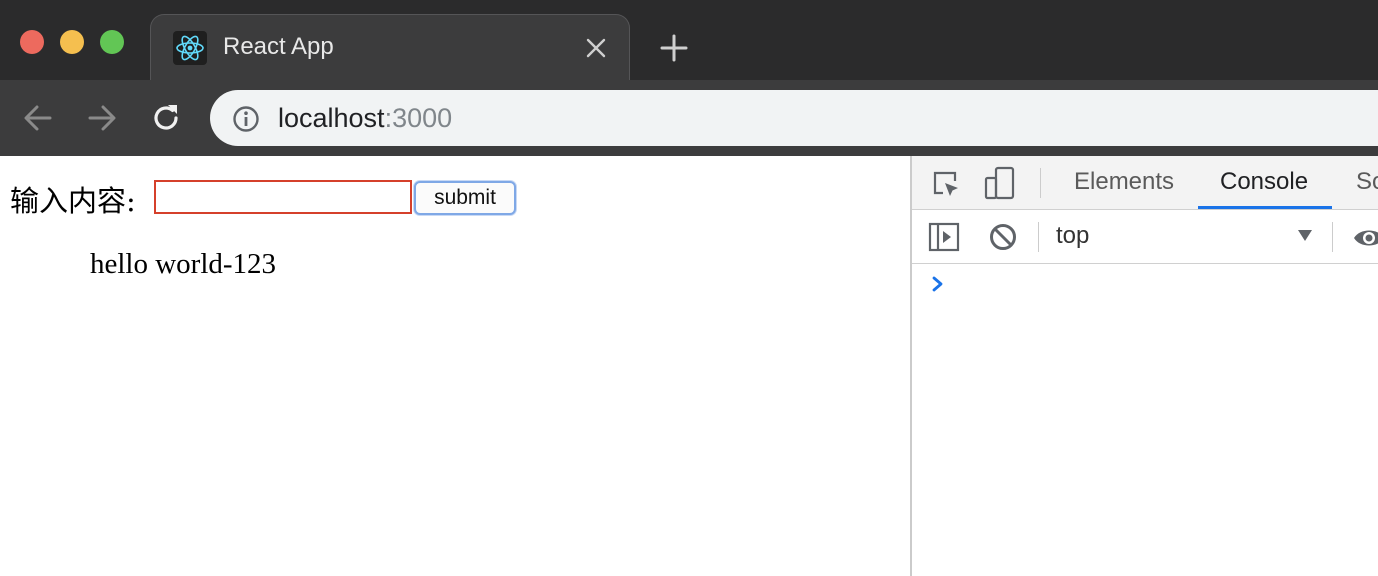 The width and height of the screenshot is (1378, 576). I want to click on device-toolbar-icon, so click(1000, 183).